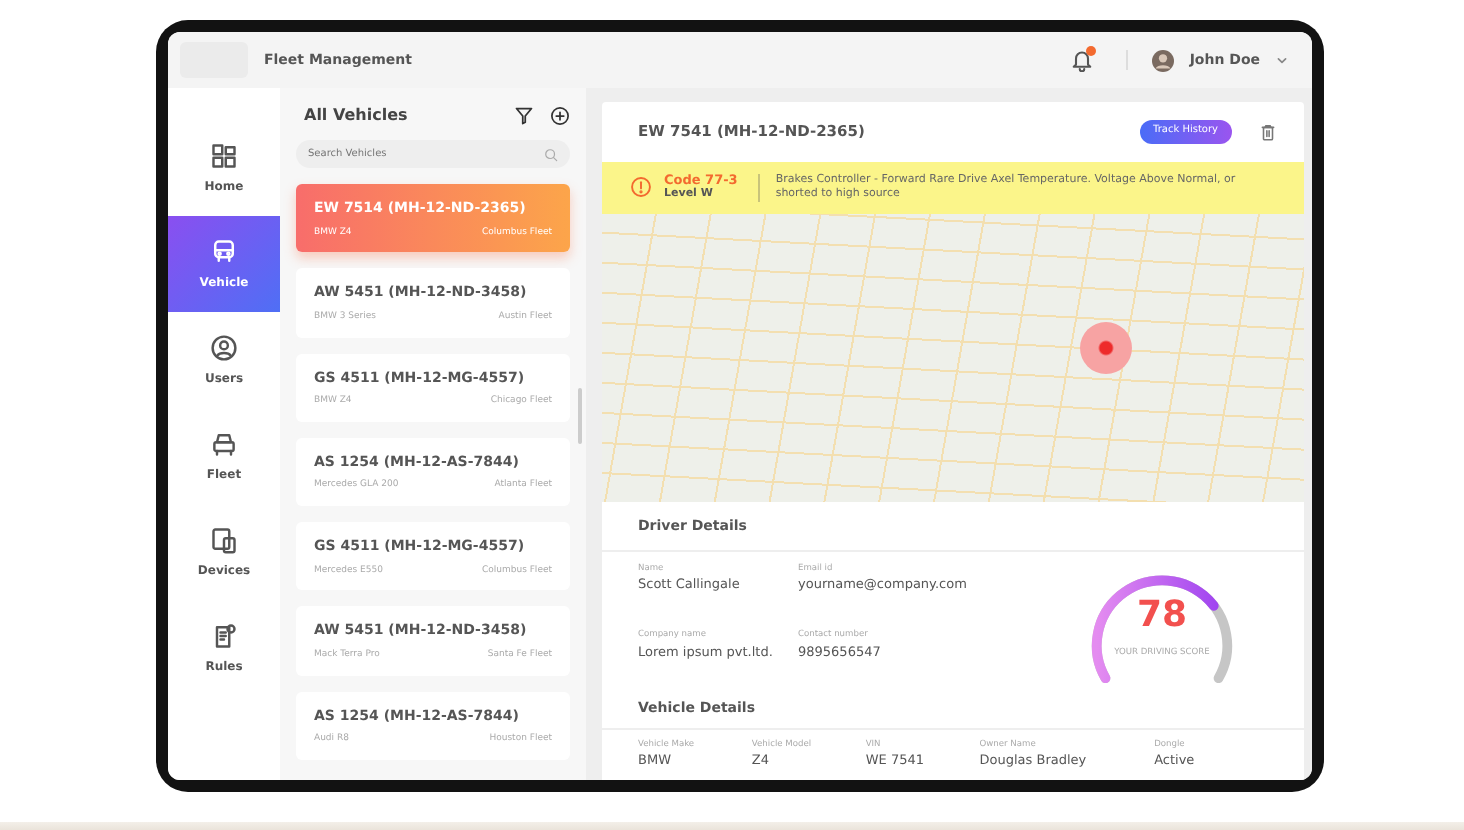 The height and width of the screenshot is (830, 1464). Describe the element at coordinates (224, 347) in the screenshot. I see `user-icon` at that location.